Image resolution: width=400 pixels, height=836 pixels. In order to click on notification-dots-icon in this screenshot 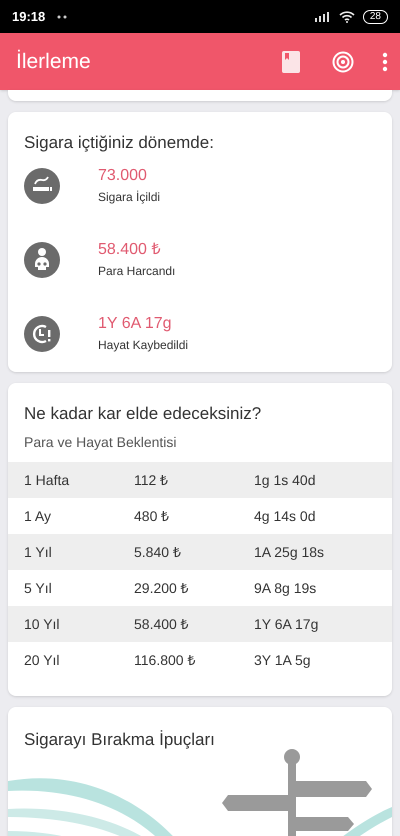, I will do `click(62, 16)`.